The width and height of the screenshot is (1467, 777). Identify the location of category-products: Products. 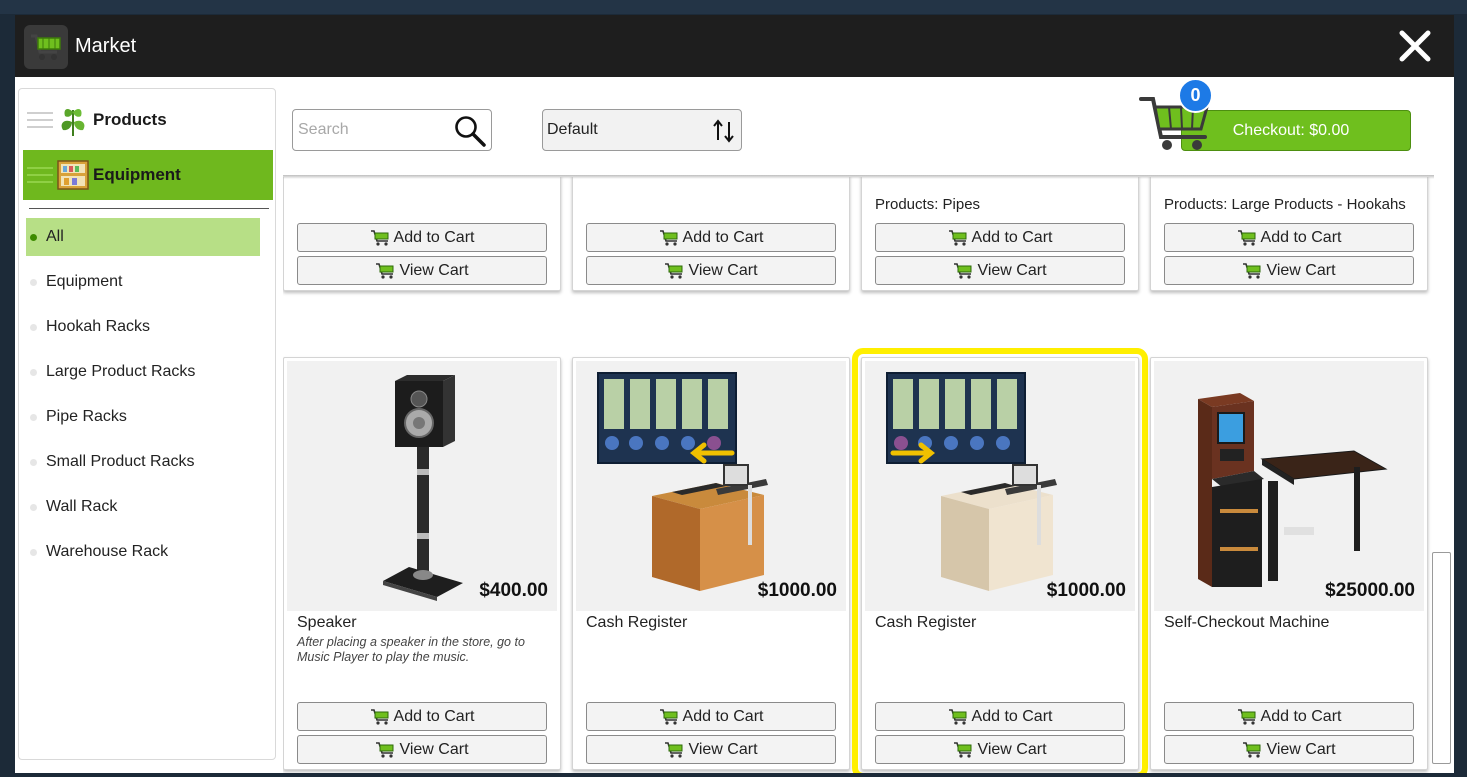
(148, 120).